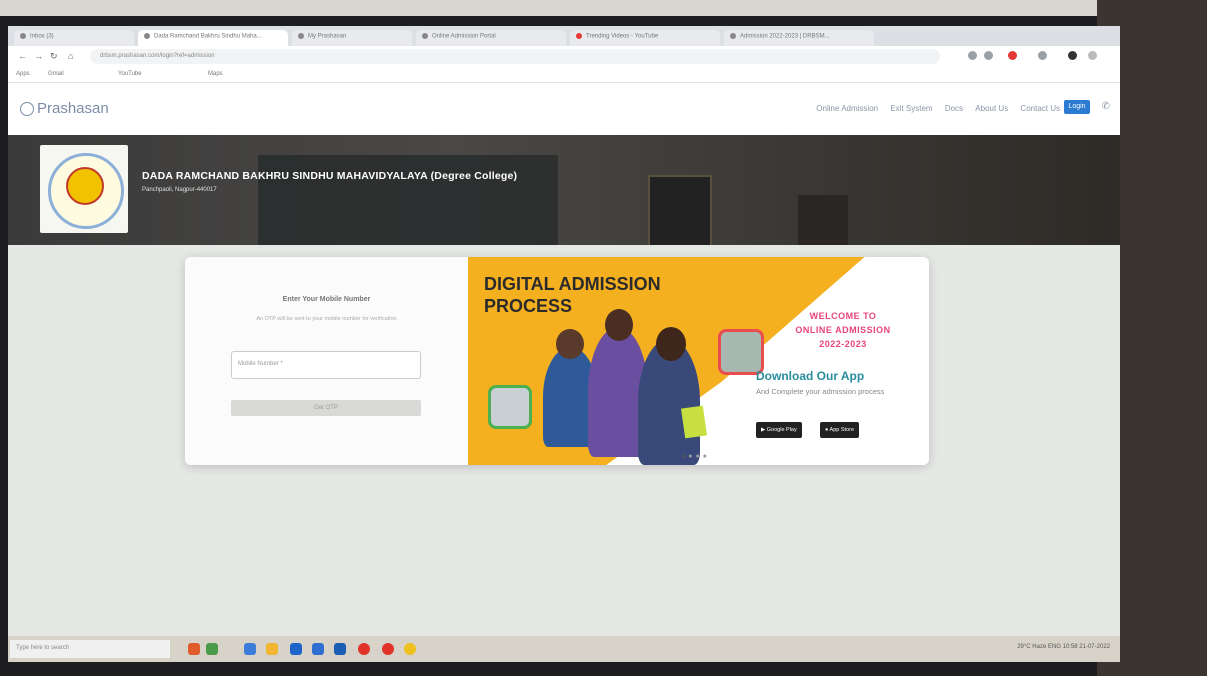 This screenshot has height=676, width=1207. What do you see at coordinates (1092, 55) in the screenshot?
I see `menu-icon` at bounding box center [1092, 55].